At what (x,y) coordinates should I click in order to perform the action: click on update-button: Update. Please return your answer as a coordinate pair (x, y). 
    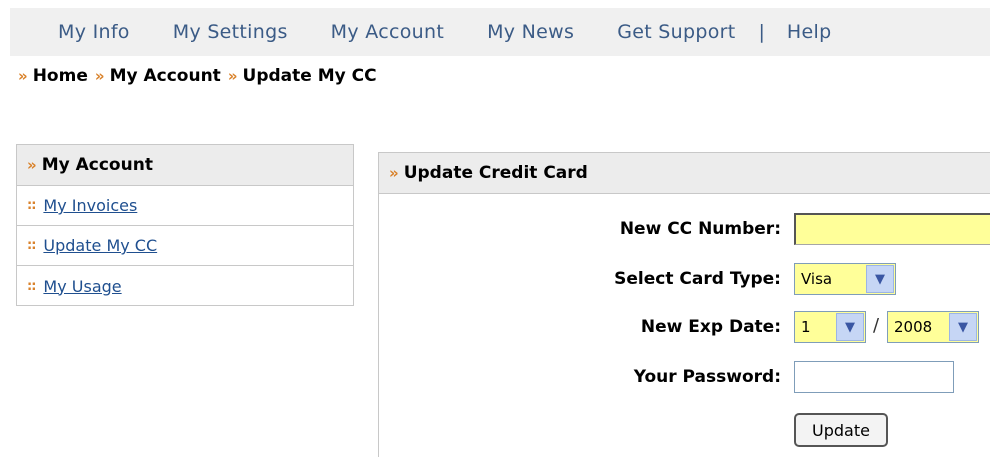
    Looking at the image, I should click on (841, 430).